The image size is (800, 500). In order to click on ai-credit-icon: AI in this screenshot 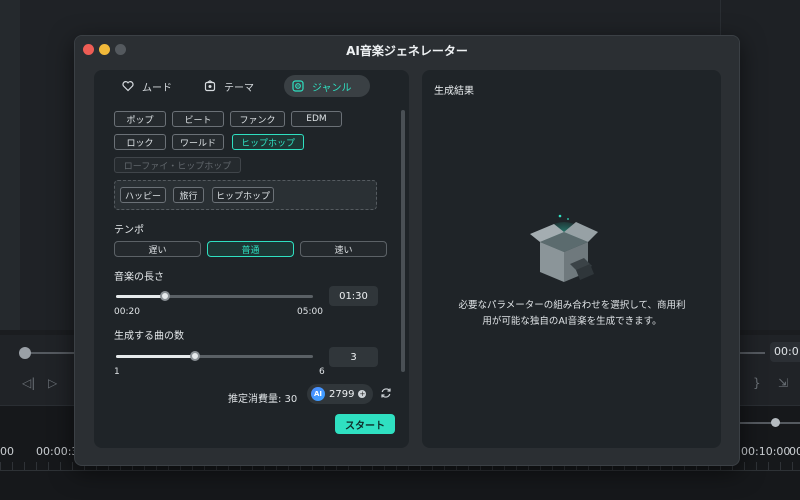, I will do `click(318, 394)`.